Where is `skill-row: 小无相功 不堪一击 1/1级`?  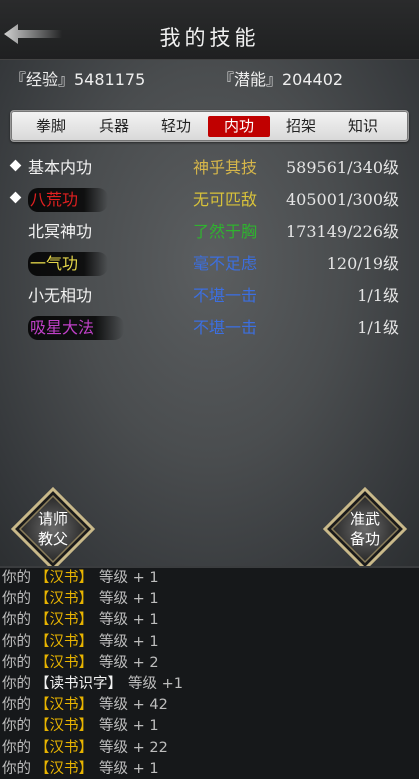
skill-row: 小无相功 不堪一击 1/1级 is located at coordinates (209, 295).